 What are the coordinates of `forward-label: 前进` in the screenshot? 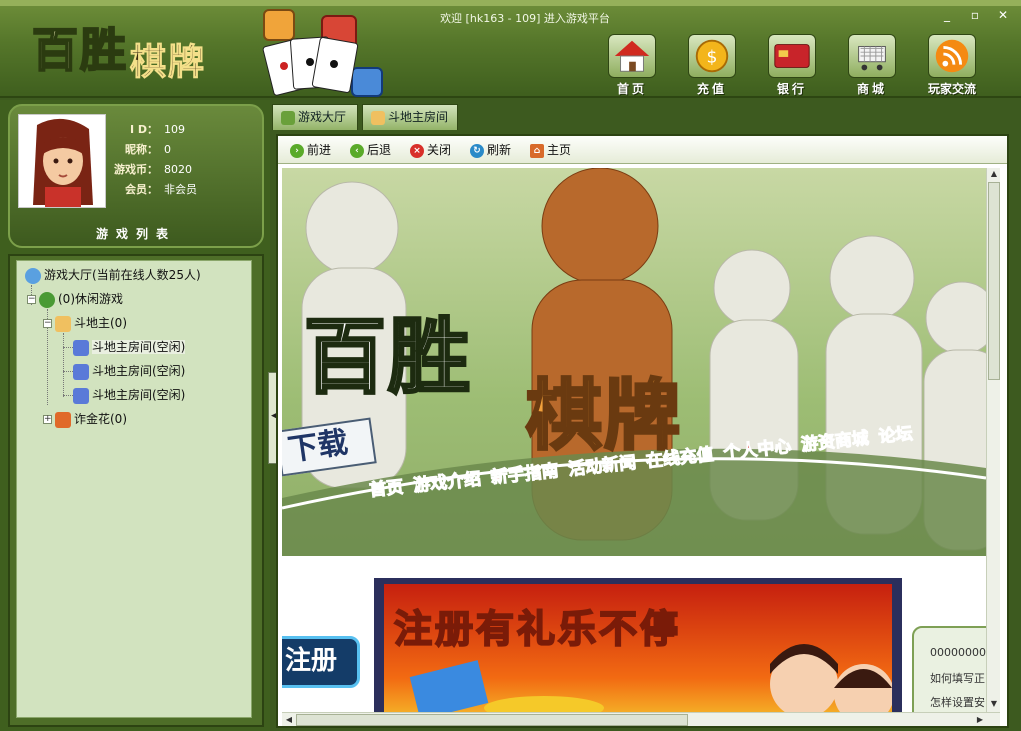 It's located at (319, 150).